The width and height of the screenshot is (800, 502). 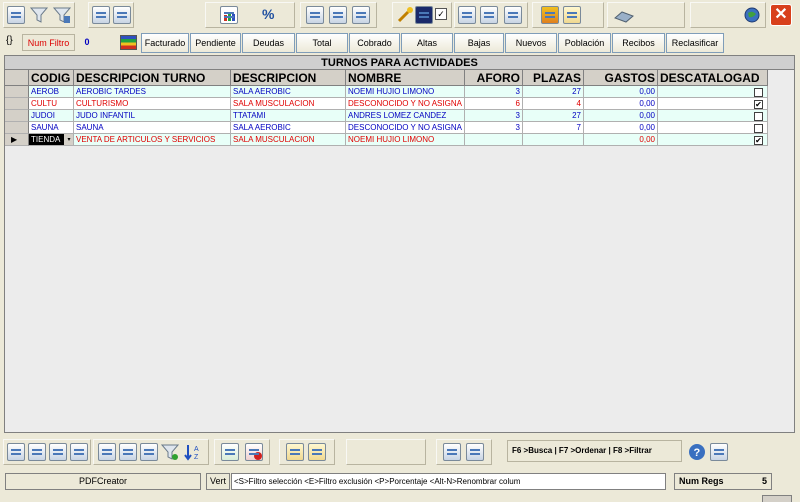 What do you see at coordinates (152, 92) in the screenshot?
I see `cell-descripcion-turno: AEROBIC TARDES` at bounding box center [152, 92].